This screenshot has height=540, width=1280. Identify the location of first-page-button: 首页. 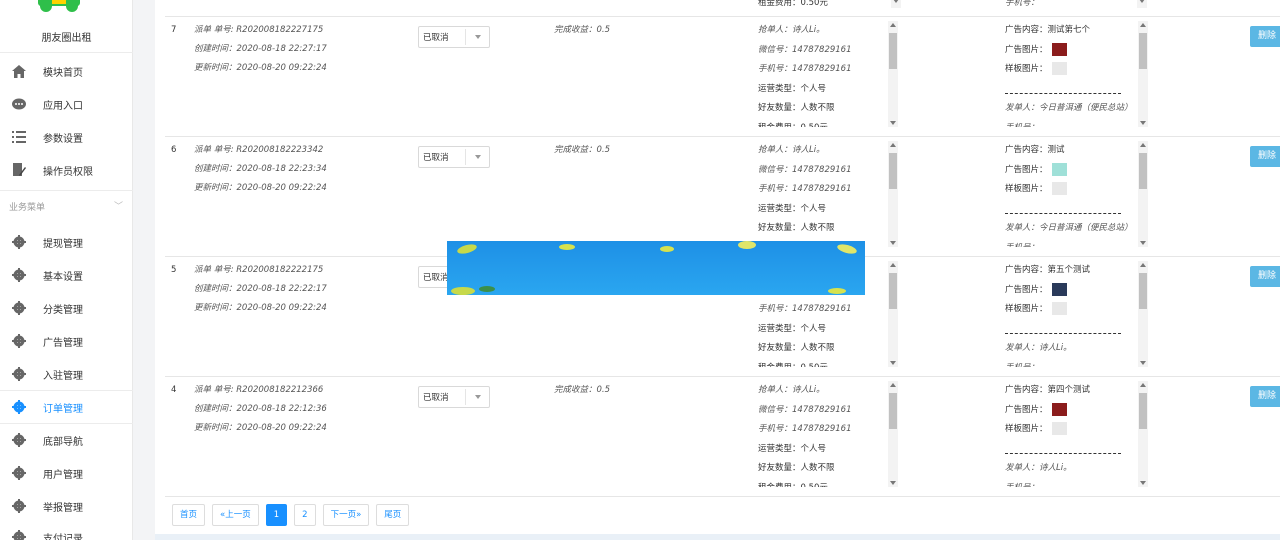
(189, 515).